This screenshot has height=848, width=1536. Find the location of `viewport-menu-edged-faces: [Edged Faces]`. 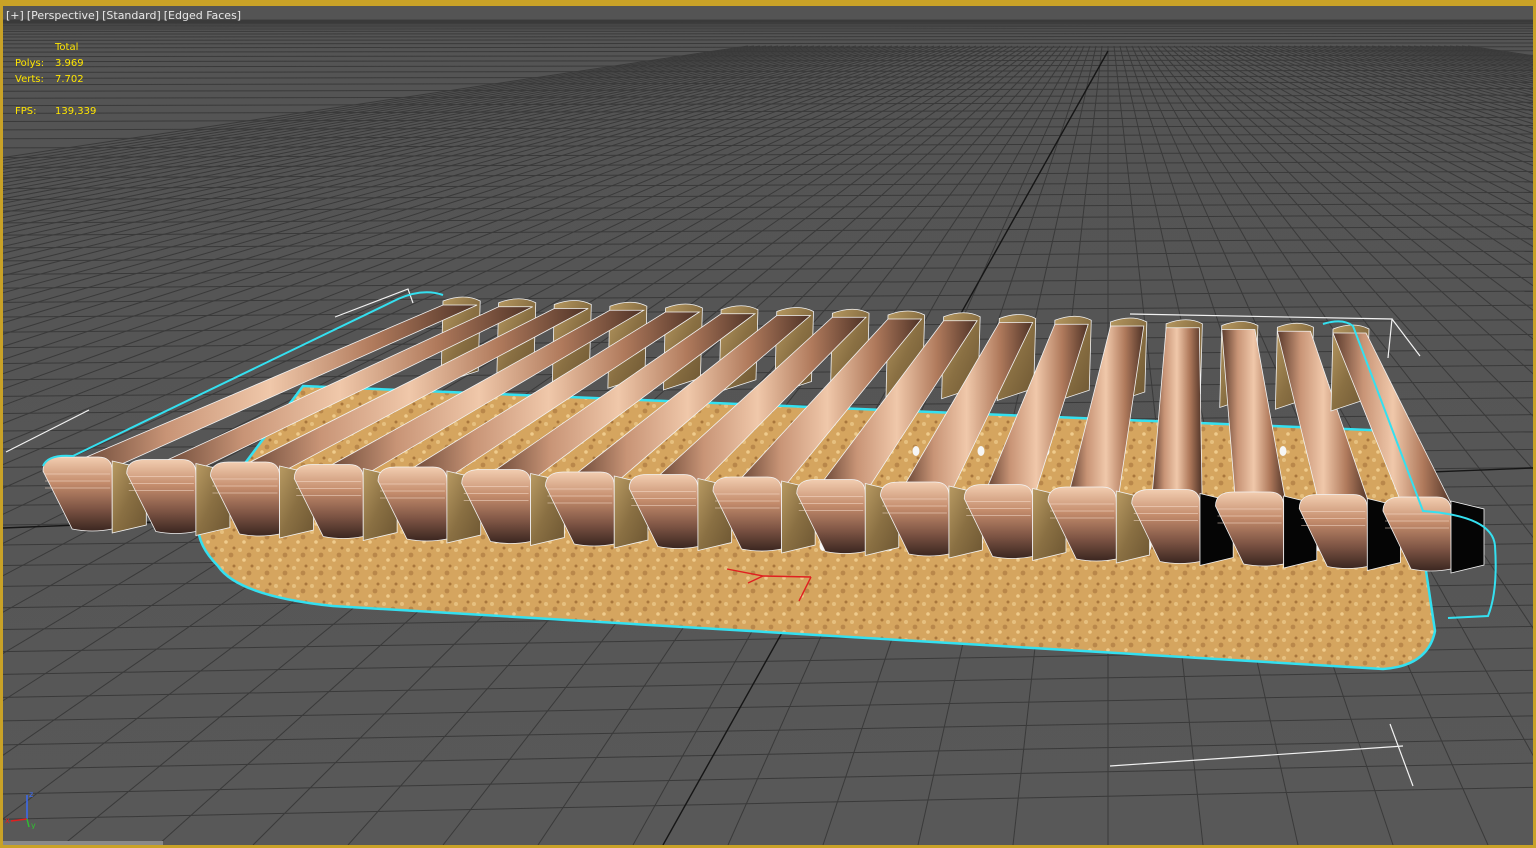

viewport-menu-edged-faces: [Edged Faces] is located at coordinates (202, 15).